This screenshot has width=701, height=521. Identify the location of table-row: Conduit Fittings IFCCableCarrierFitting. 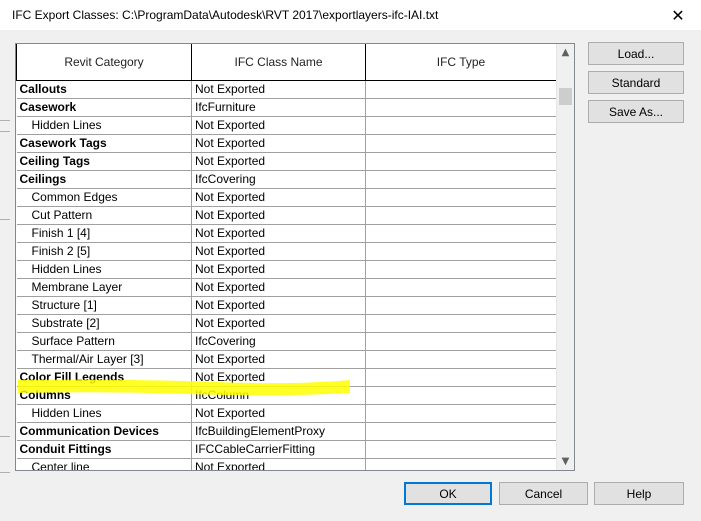
(286, 449).